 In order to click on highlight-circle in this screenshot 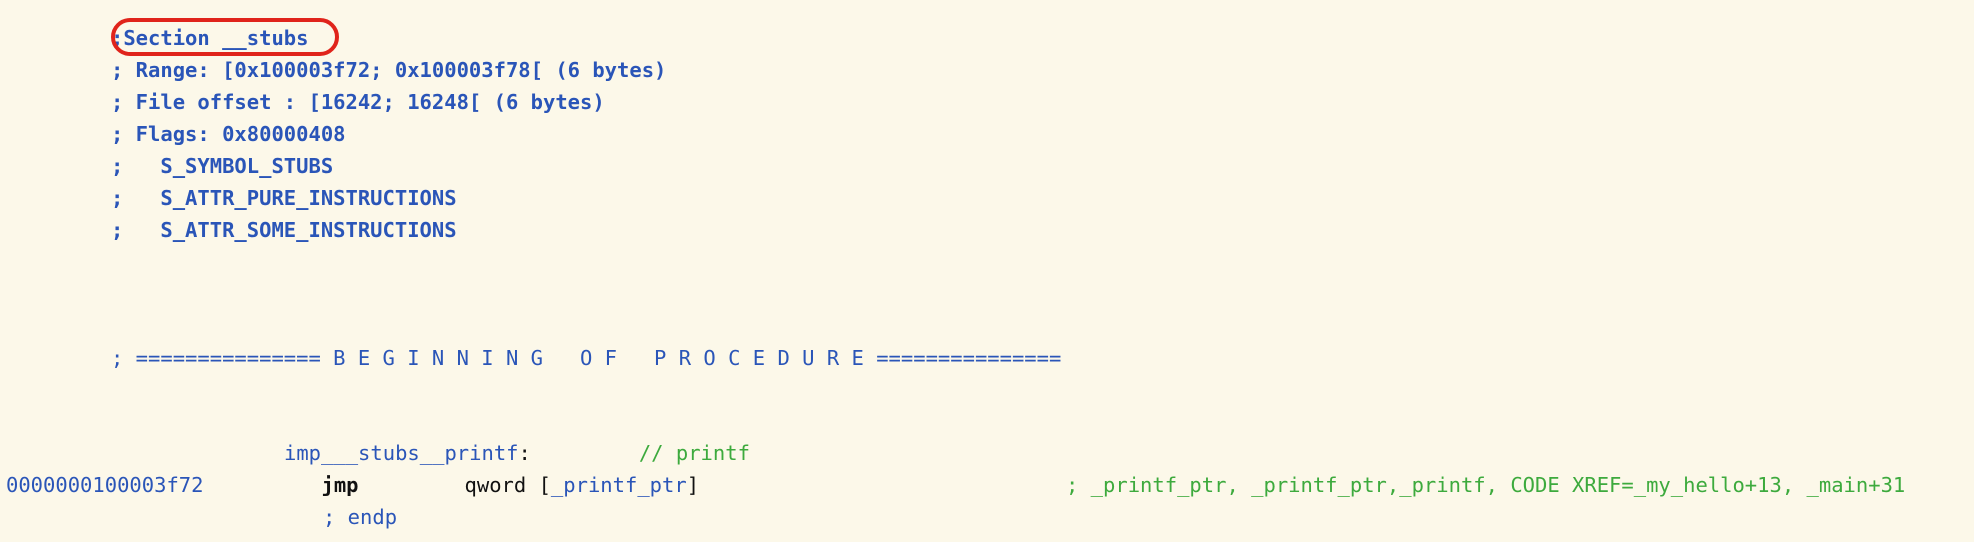, I will do `click(225, 37)`.